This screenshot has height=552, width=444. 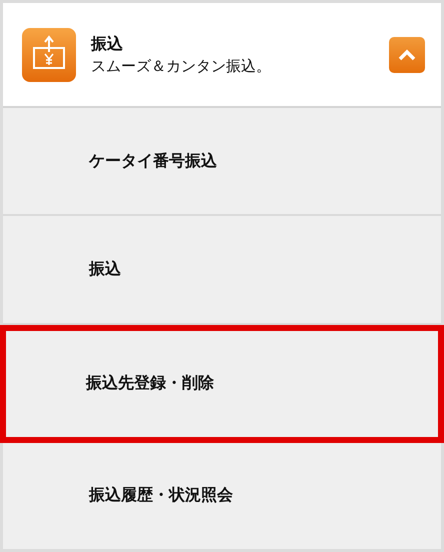 I want to click on chevron-up-icon, so click(x=407, y=54).